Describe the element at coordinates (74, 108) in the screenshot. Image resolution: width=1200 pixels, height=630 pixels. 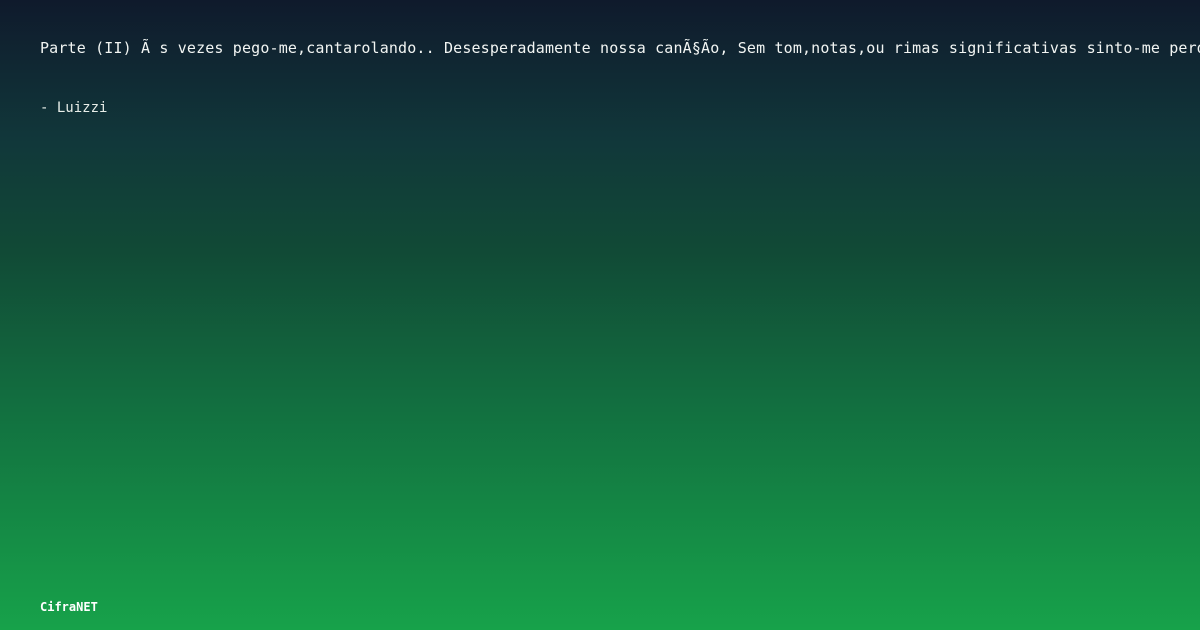
I see `quote-author: - Luizzi` at that location.